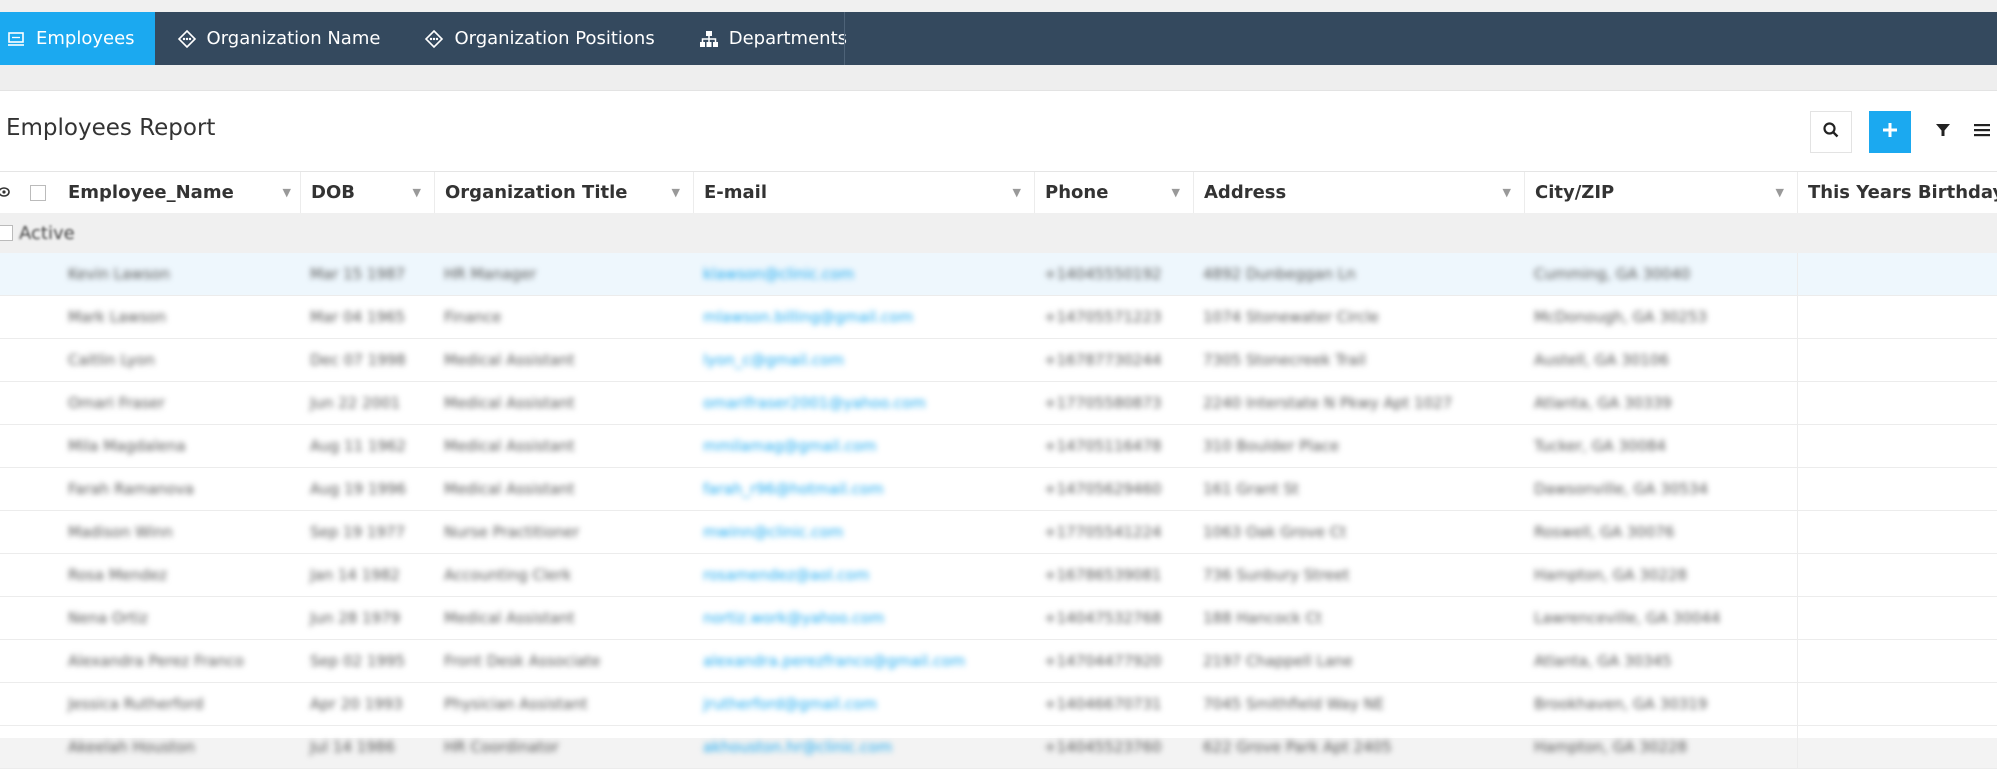 Image resolution: width=1997 pixels, height=769 pixels. What do you see at coordinates (863, 317) in the screenshot?
I see `email-cell: mlawson.billing@gmail.com` at bounding box center [863, 317].